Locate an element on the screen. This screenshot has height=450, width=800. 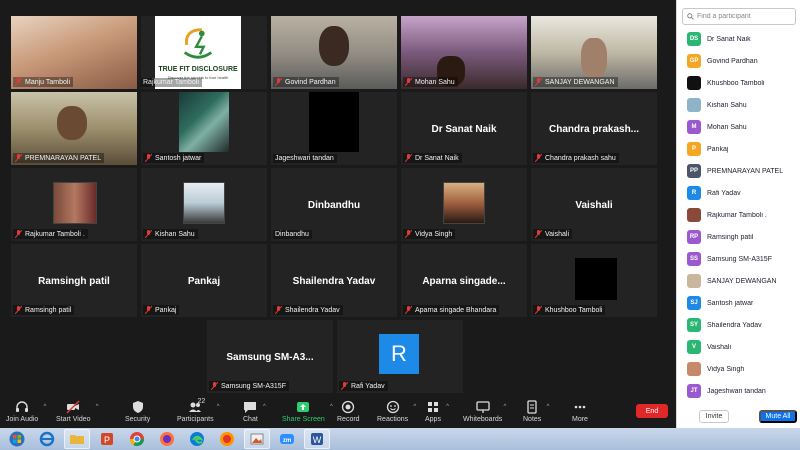
video-tile-mohan-sahu: Mohan Sahu is located at coordinates (464, 52).